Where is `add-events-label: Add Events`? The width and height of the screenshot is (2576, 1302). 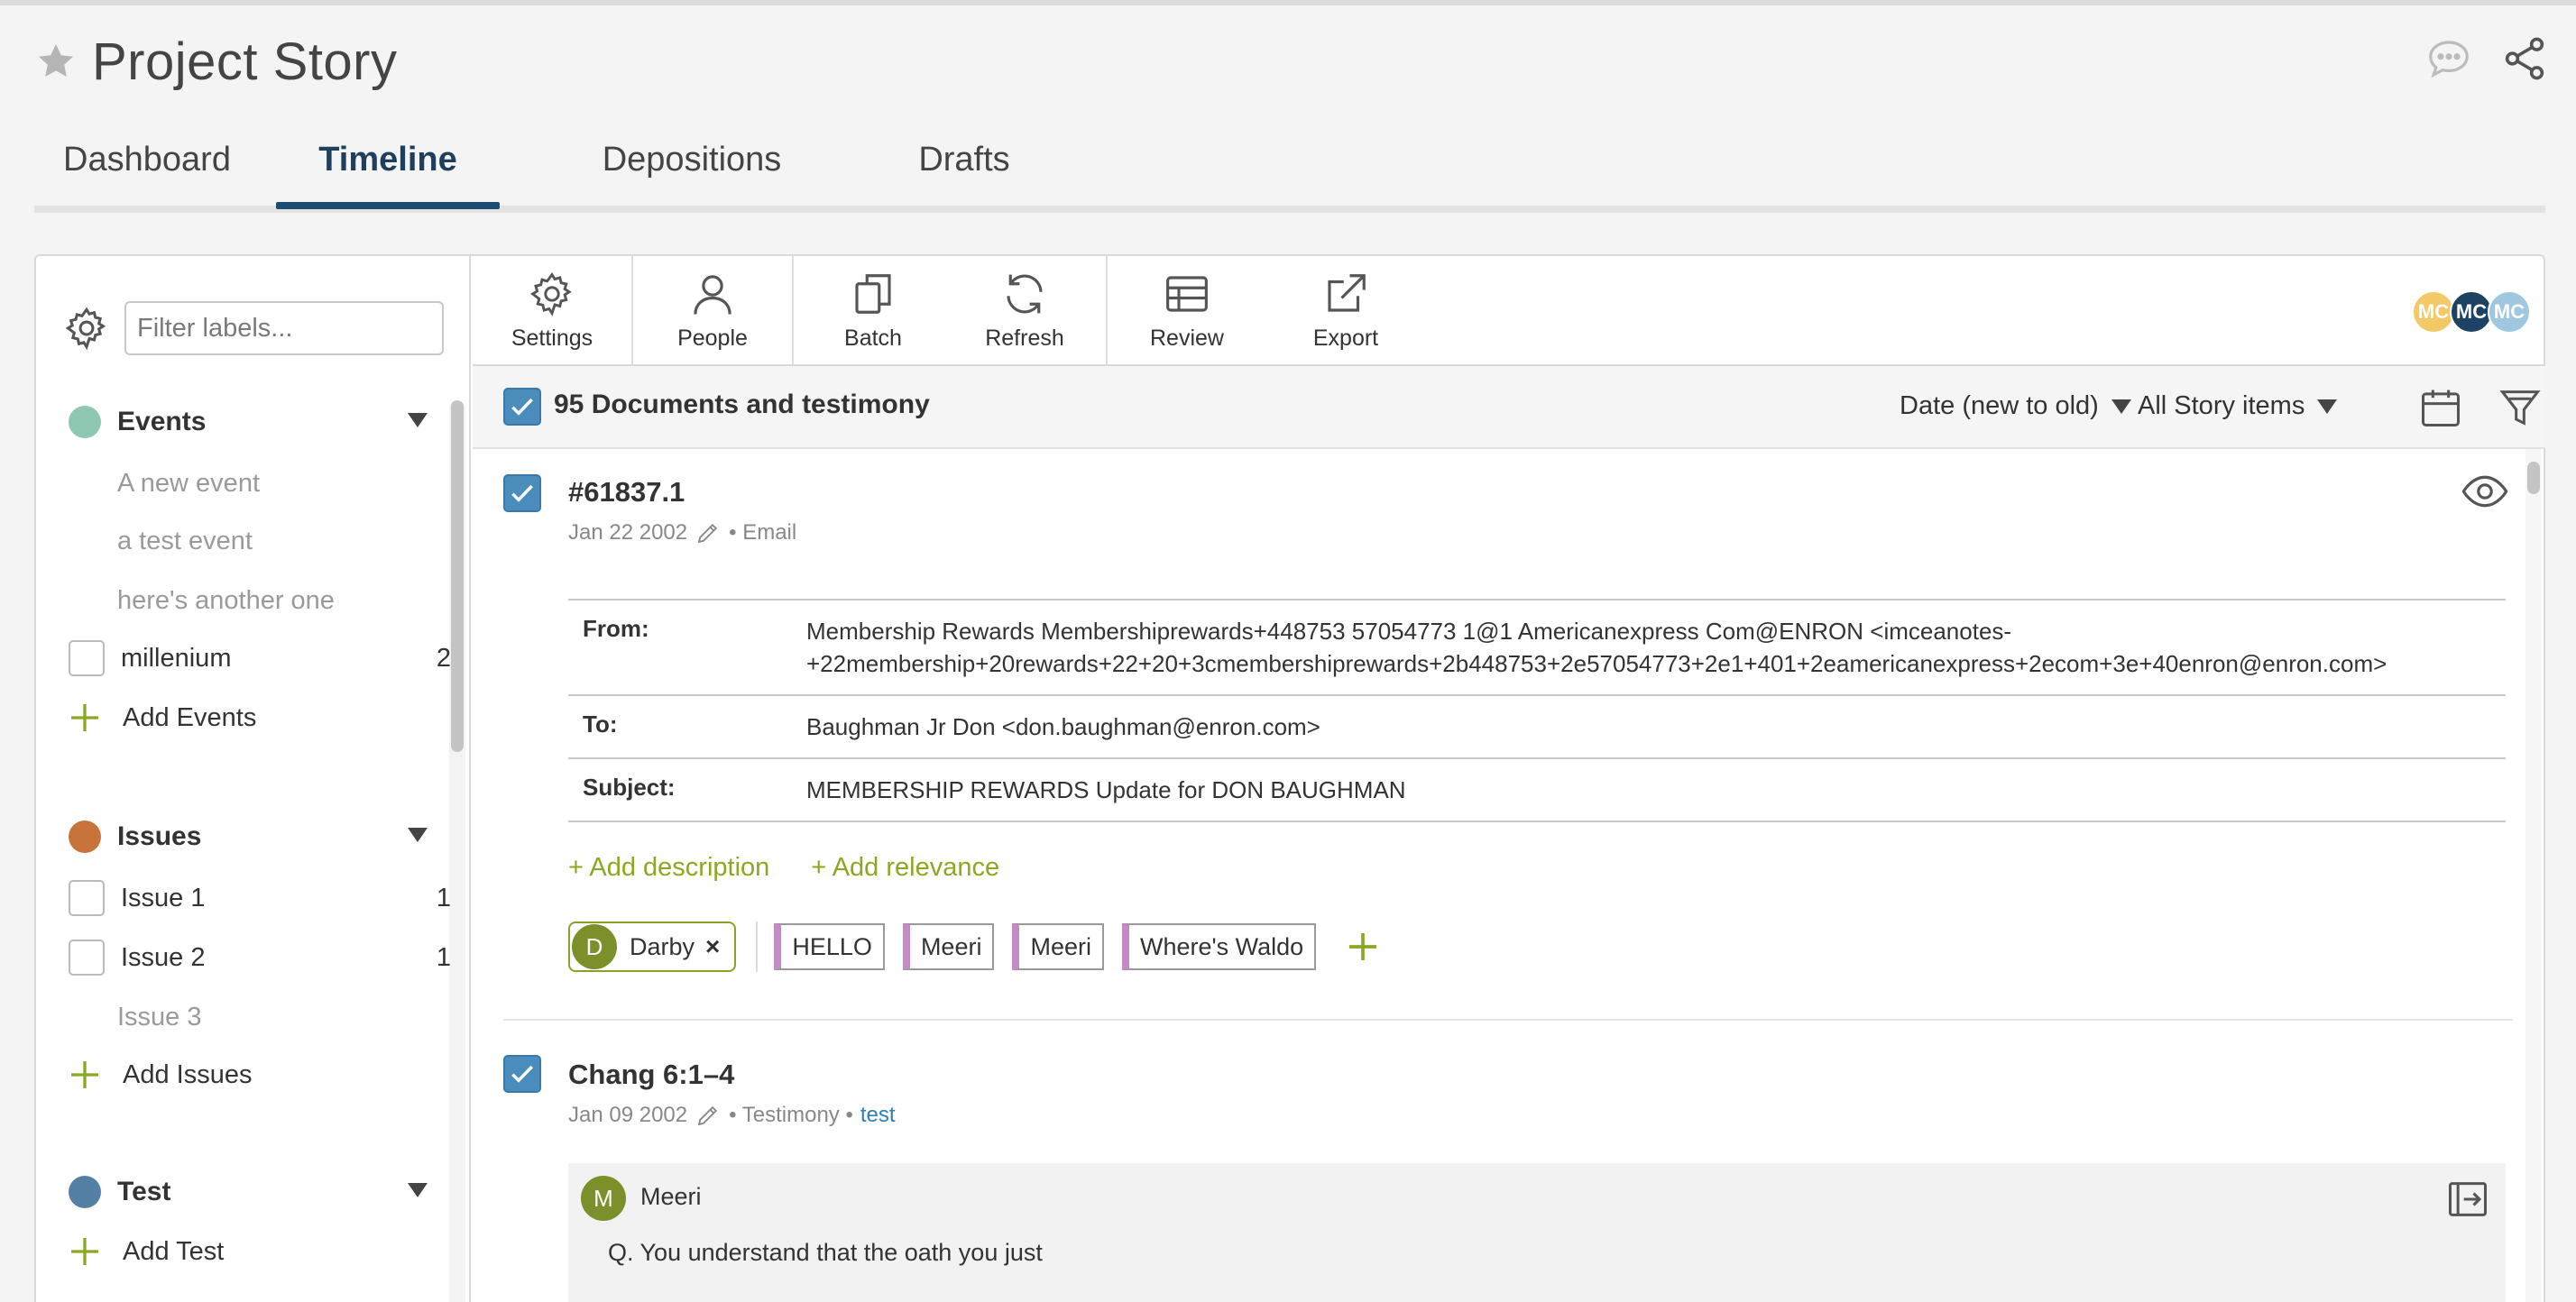 add-events-label: Add Events is located at coordinates (190, 717).